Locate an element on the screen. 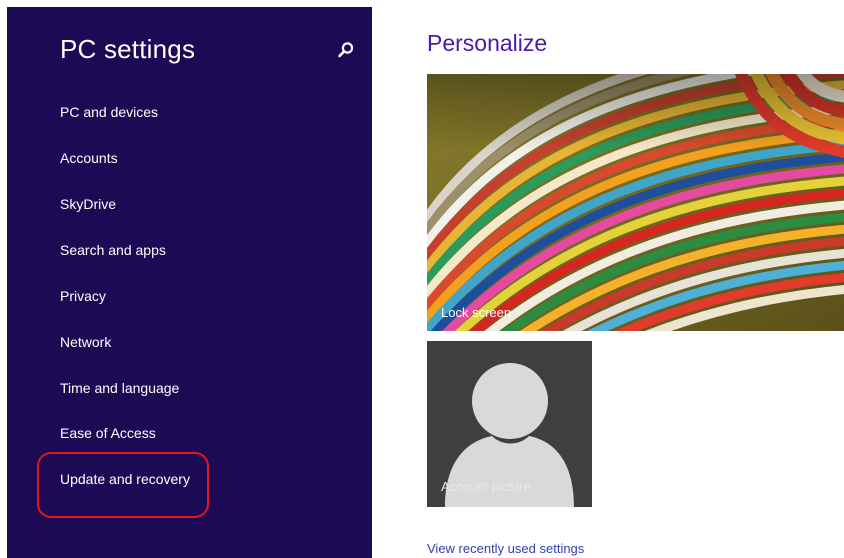 This screenshot has height=558, width=844. sidebar-item-time-and-language: Time and language is located at coordinates (119, 388).